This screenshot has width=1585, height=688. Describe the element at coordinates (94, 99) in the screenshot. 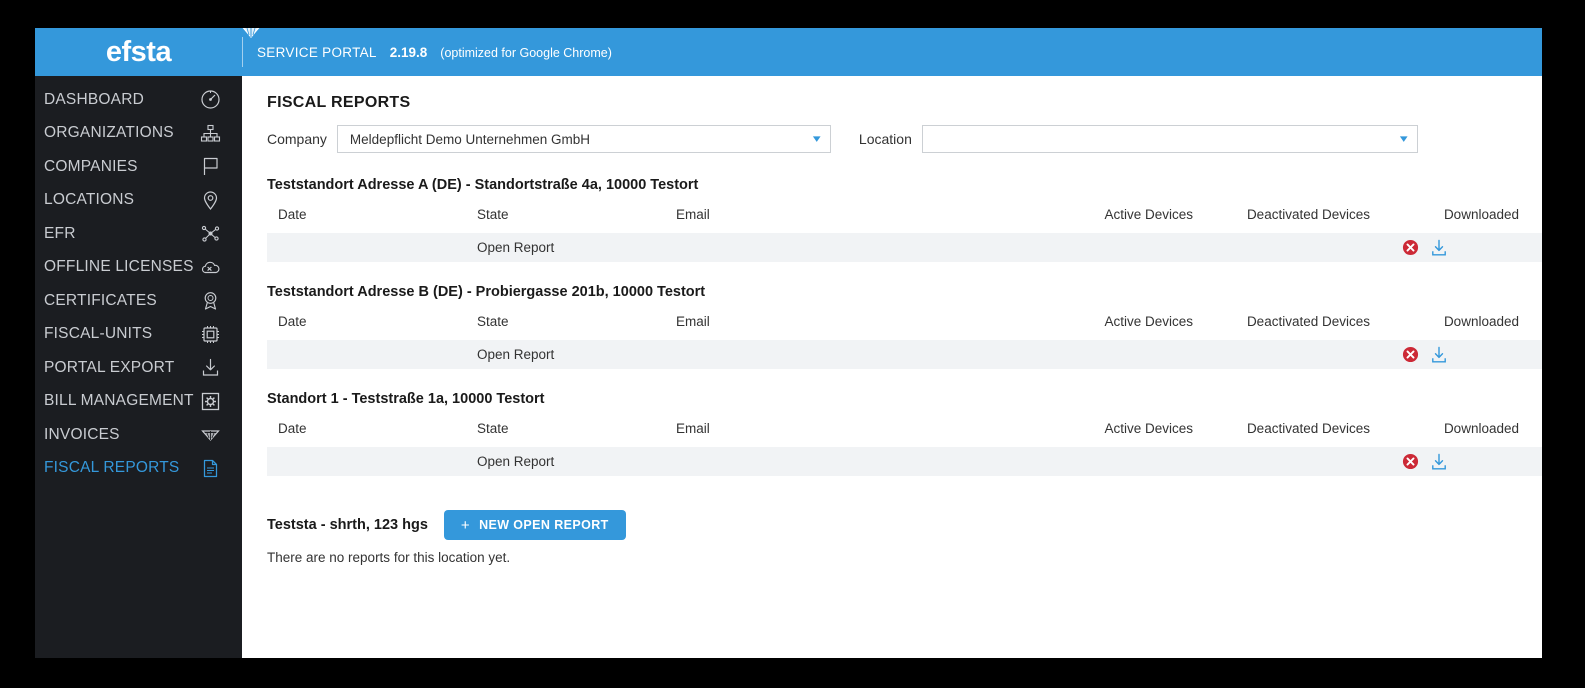

I see `sidebar-item-label: DASHBOARD` at that location.